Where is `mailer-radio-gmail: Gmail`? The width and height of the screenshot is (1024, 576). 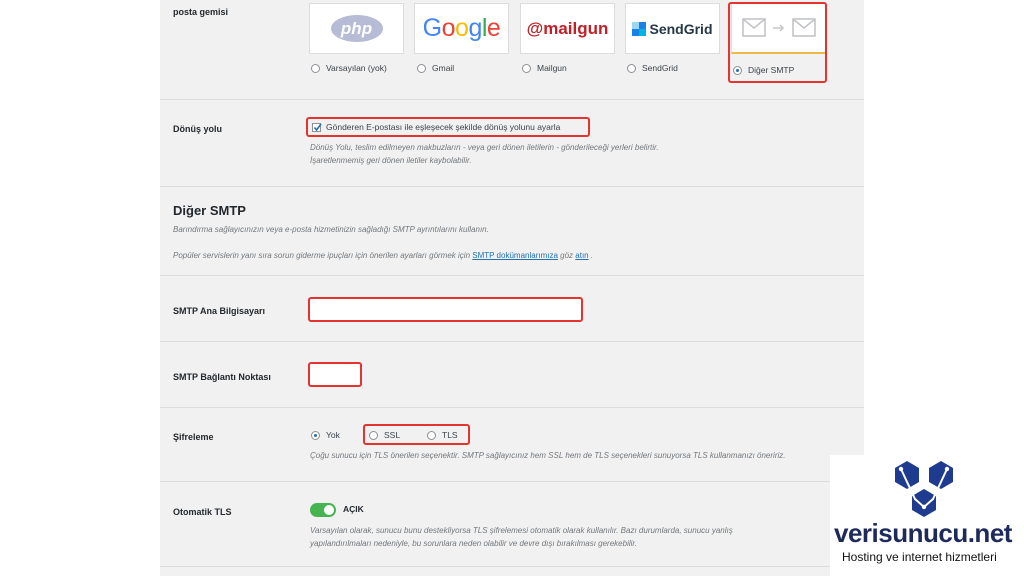
mailer-radio-gmail: Gmail is located at coordinates (435, 68).